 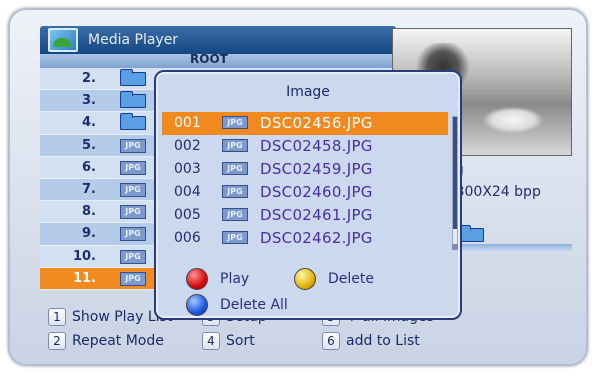 I want to click on red-button-icon, so click(x=197, y=279).